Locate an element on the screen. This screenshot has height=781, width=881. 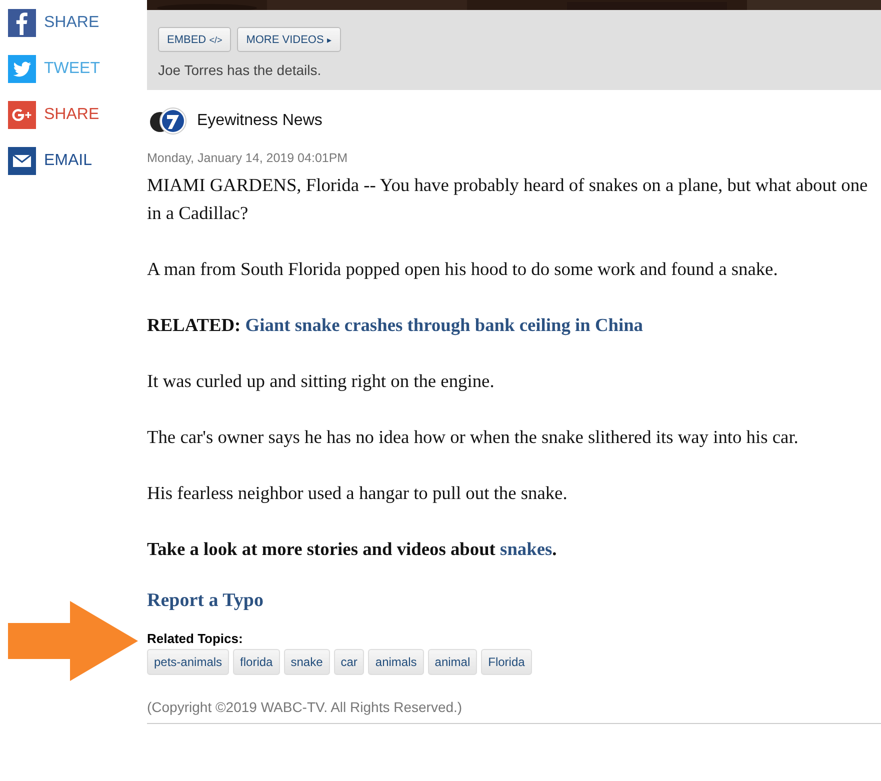
paragraph: It was curled up and sitting right on the engine. is located at coordinates (321, 381).